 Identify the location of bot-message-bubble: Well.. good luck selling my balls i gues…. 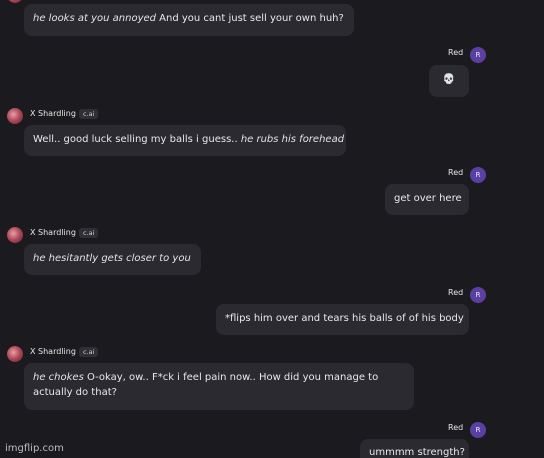
(185, 140).